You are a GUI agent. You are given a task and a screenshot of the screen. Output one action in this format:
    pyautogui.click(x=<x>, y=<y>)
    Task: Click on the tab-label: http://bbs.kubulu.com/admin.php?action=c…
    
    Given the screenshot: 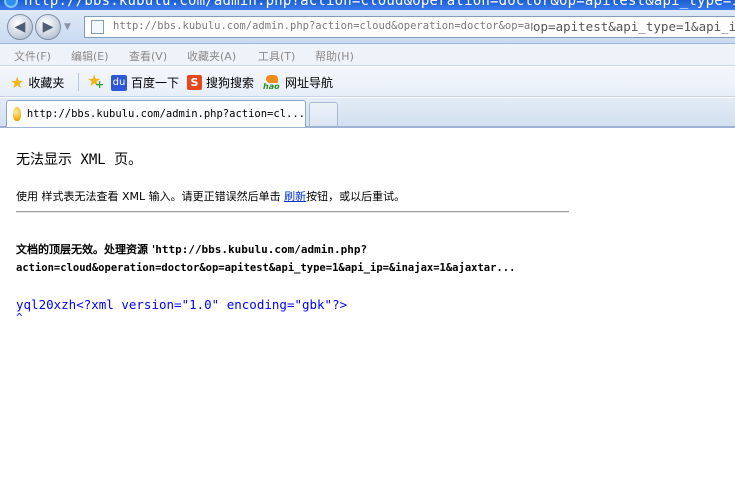 What is the action you would take?
    pyautogui.click(x=165, y=114)
    